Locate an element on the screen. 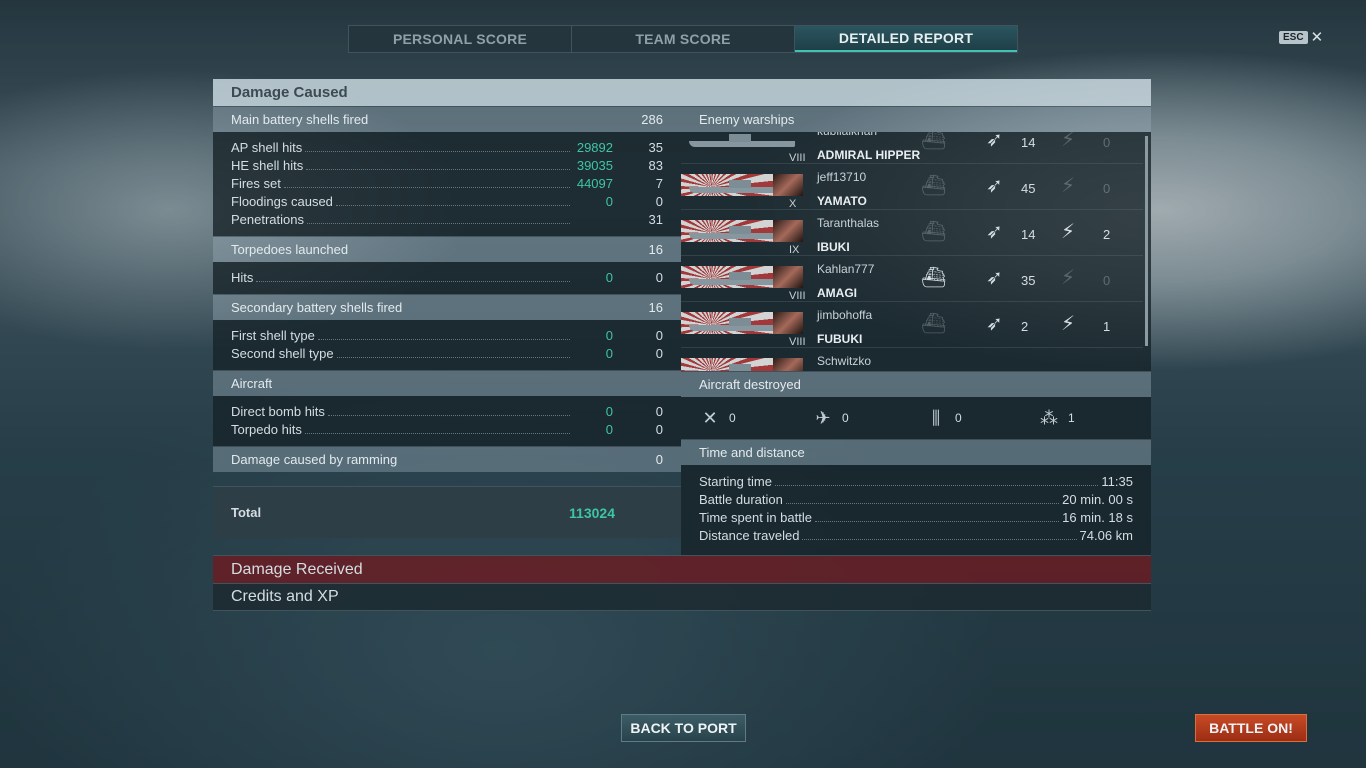 The width and height of the screenshot is (1366, 768). total-value: 113024 is located at coordinates (592, 512).